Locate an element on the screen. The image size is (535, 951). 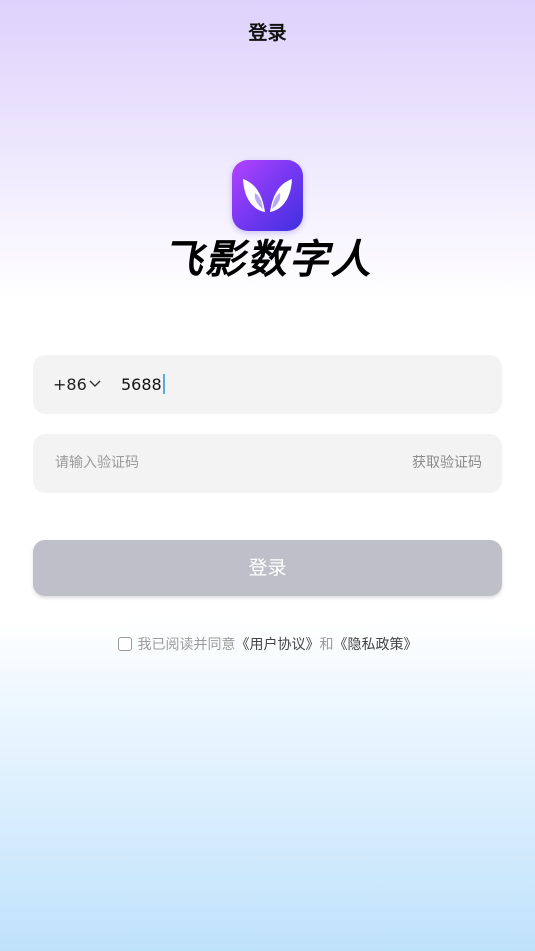
verification-code-field: 请输入验证码 获取验证码 is located at coordinates (267, 463).